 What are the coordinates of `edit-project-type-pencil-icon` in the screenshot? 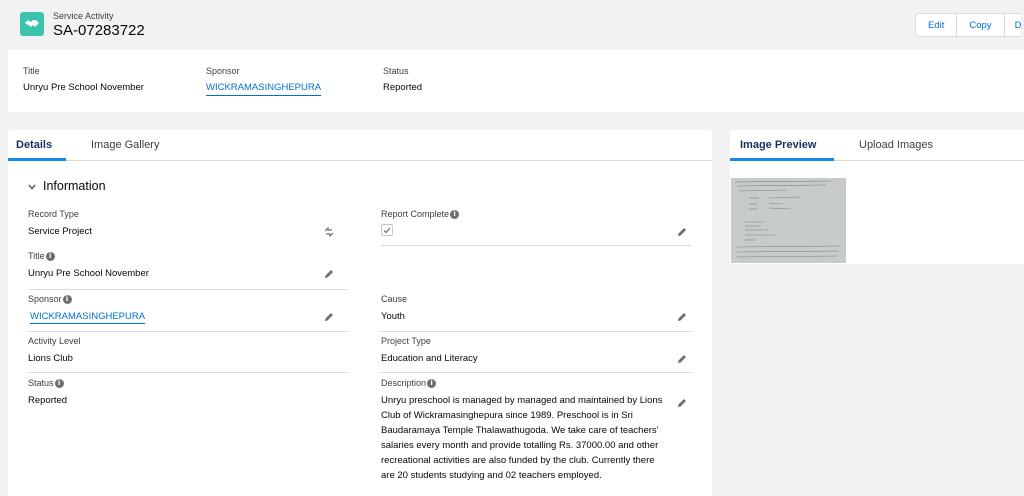 It's located at (682, 360).